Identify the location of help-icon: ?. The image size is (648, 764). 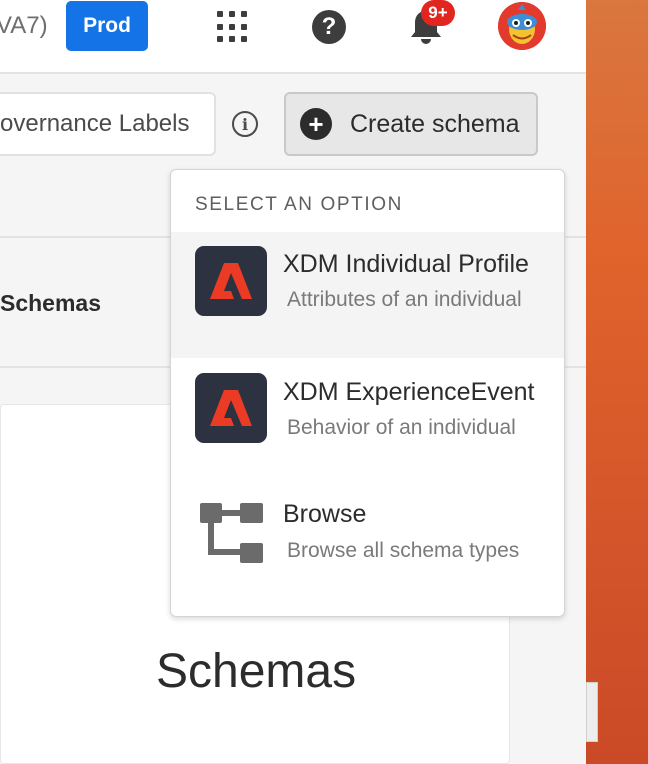
(329, 27).